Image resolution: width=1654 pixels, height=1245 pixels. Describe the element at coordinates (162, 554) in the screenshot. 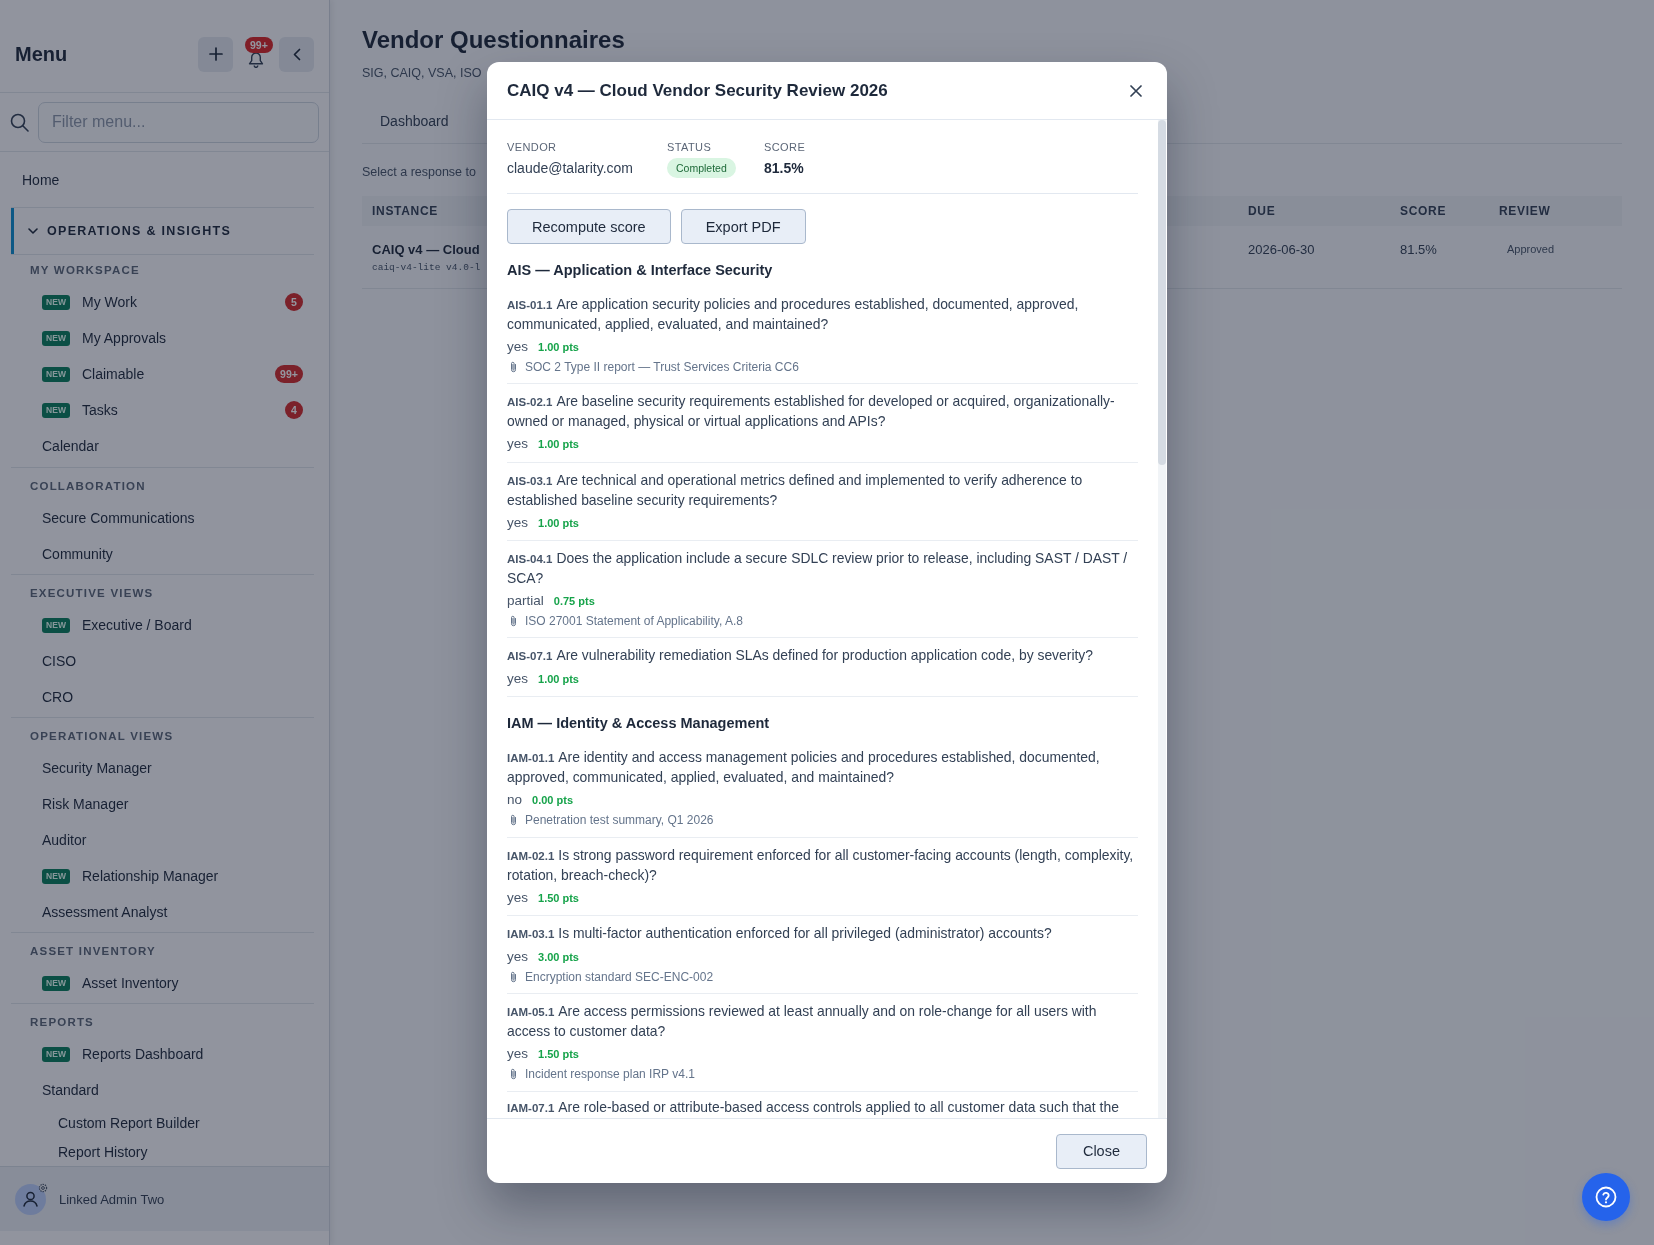

I see `nav-item: Community` at that location.